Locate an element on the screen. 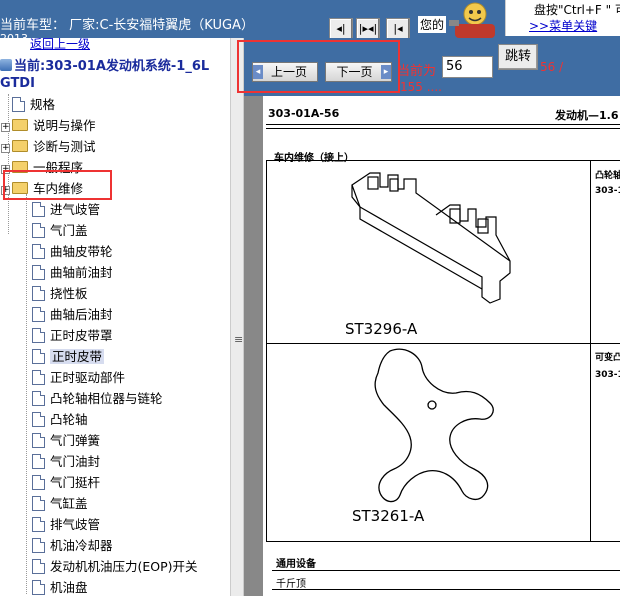 The width and height of the screenshot is (620, 596). current-page-label: 当前为 is located at coordinates (417, 71).